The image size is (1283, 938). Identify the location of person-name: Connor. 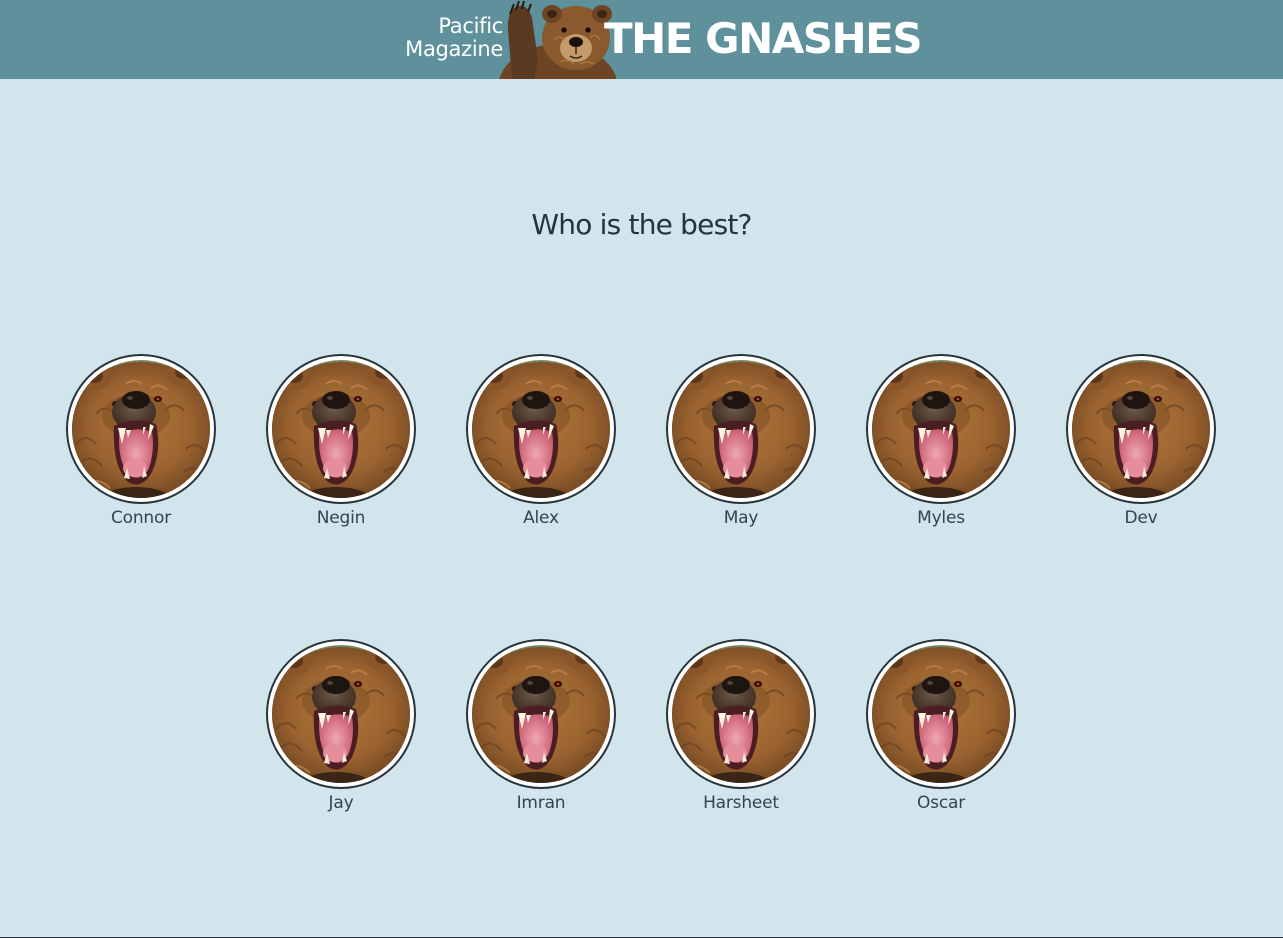
(140, 518).